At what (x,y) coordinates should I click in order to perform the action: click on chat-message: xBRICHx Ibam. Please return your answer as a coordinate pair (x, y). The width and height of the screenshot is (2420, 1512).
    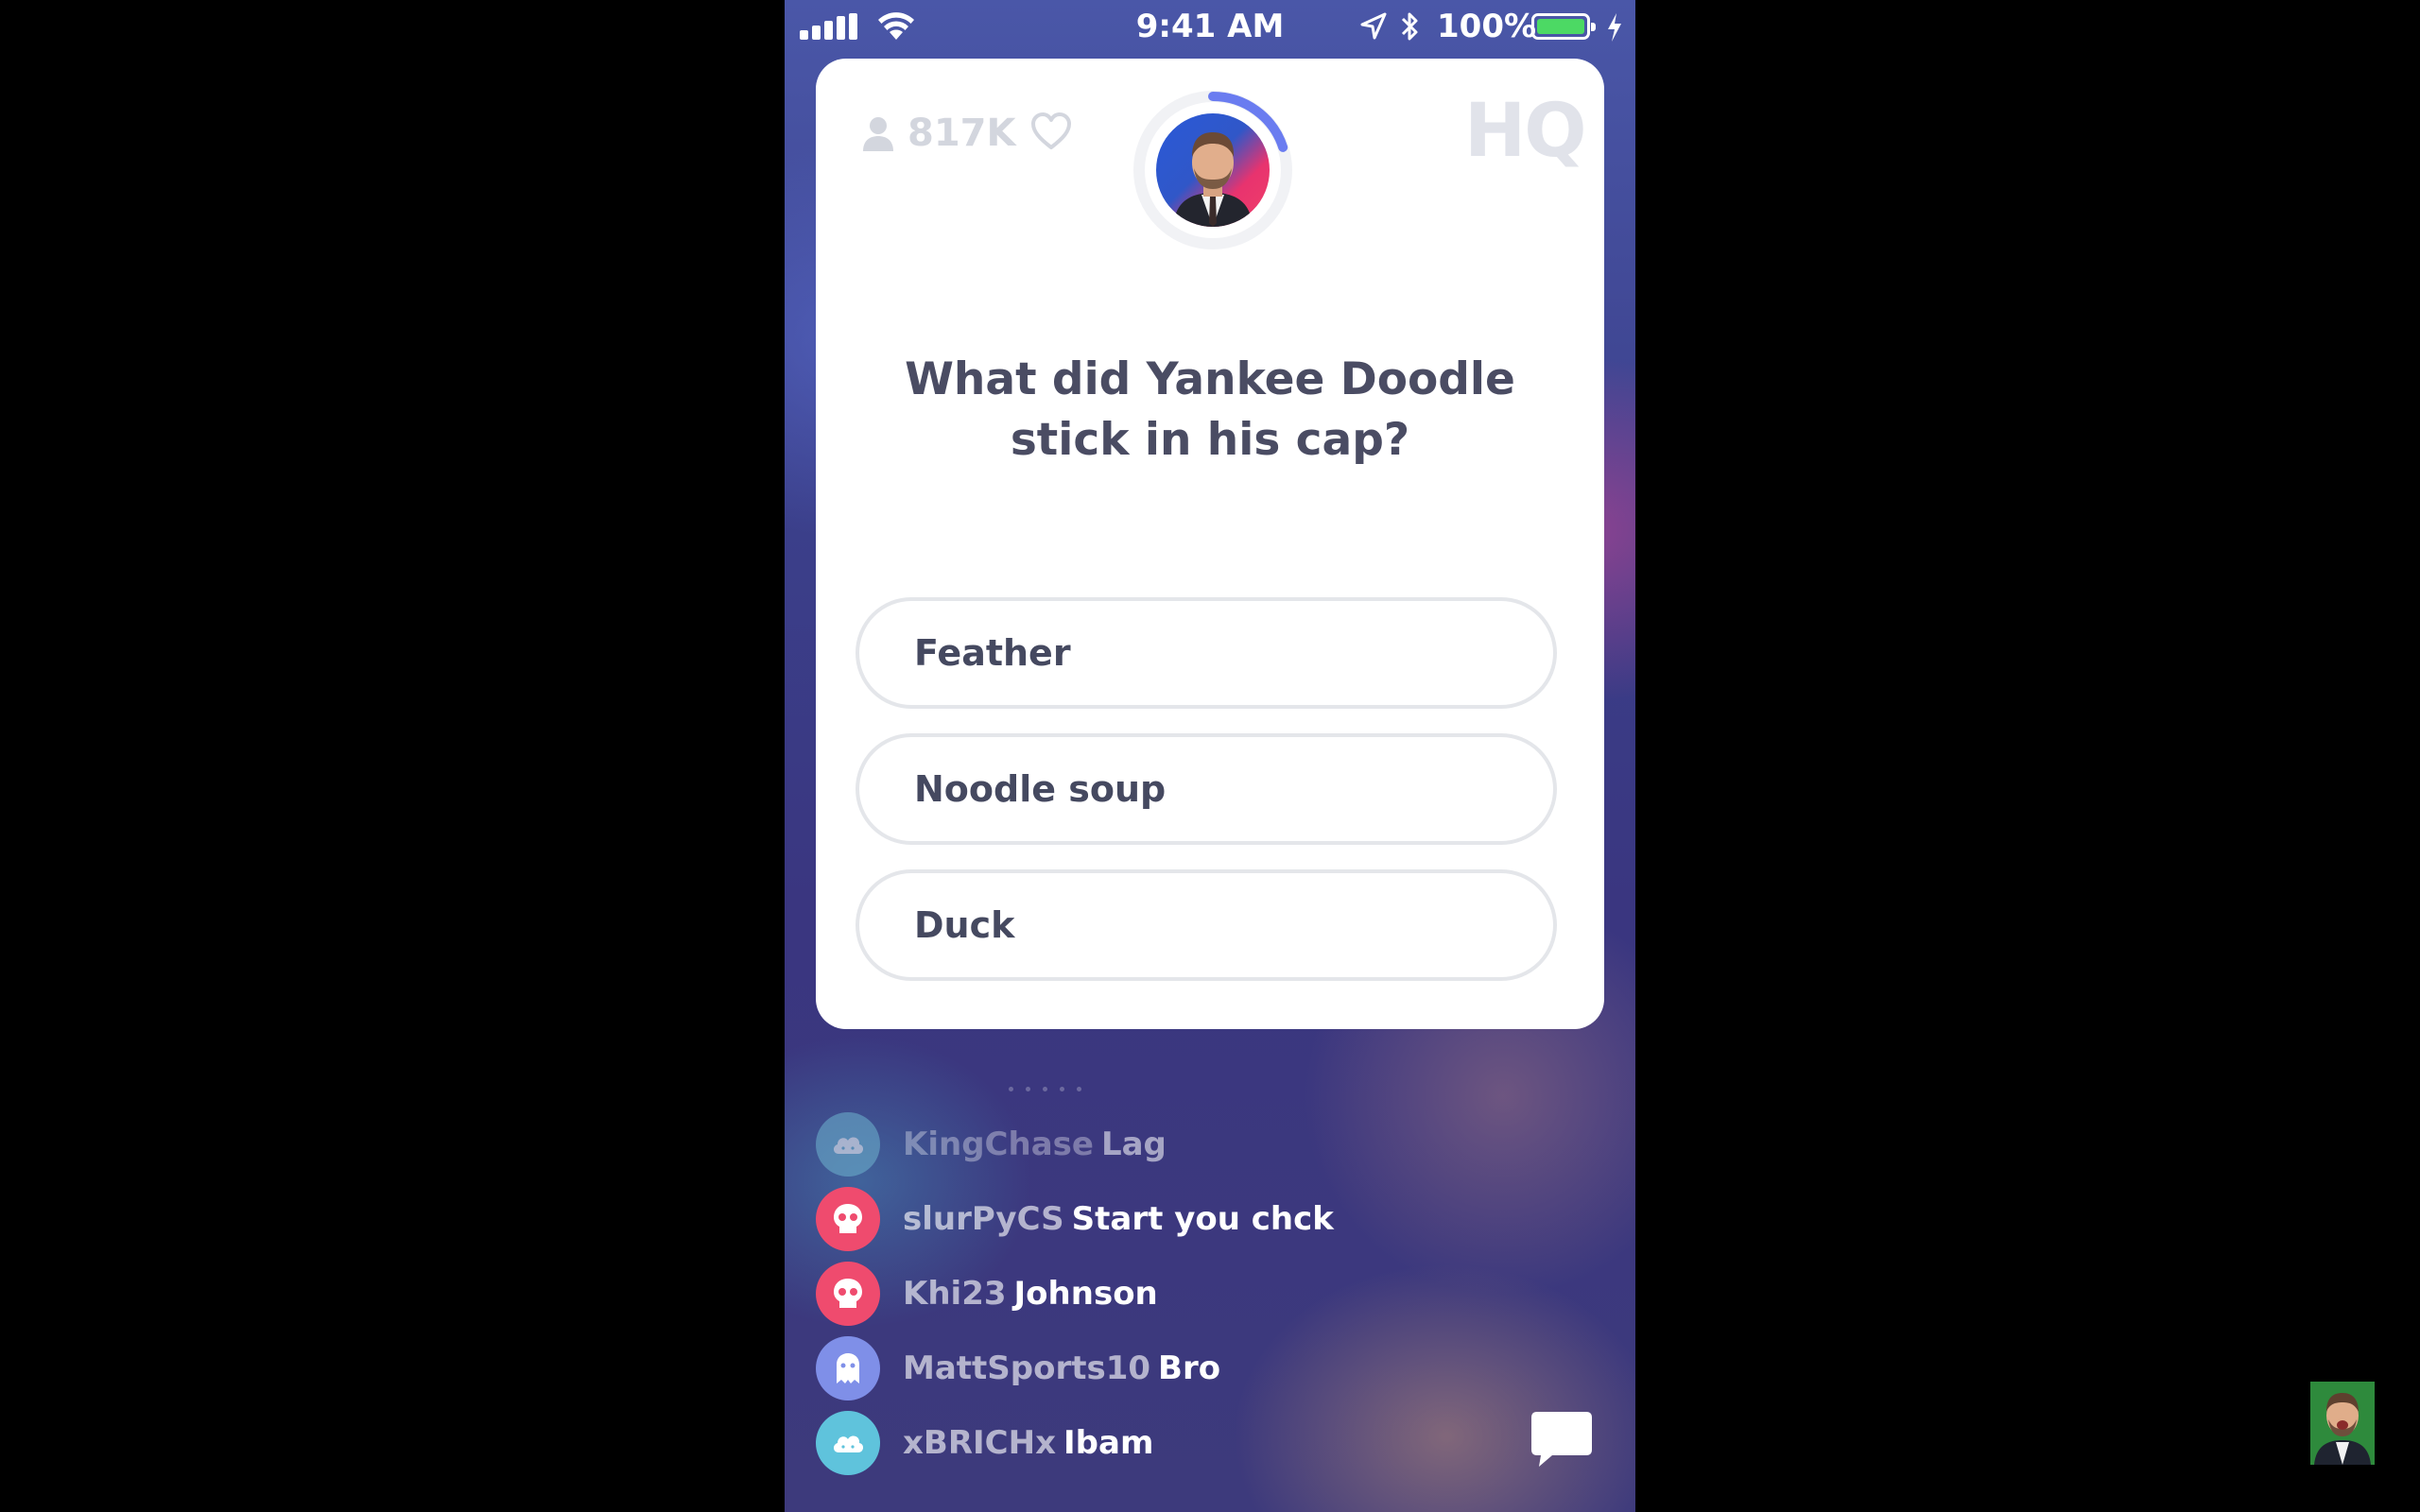
    Looking at the image, I should click on (1147, 1444).